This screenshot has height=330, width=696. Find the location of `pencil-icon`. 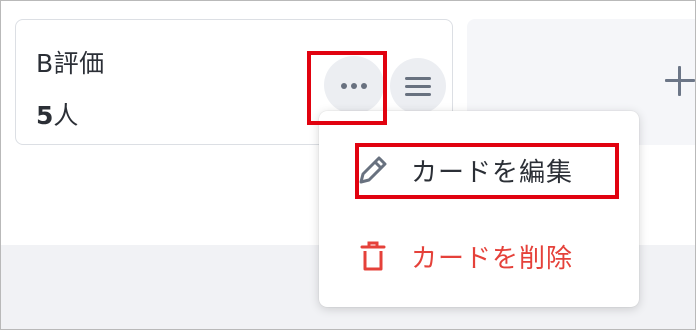

pencil-icon is located at coordinates (373, 170).